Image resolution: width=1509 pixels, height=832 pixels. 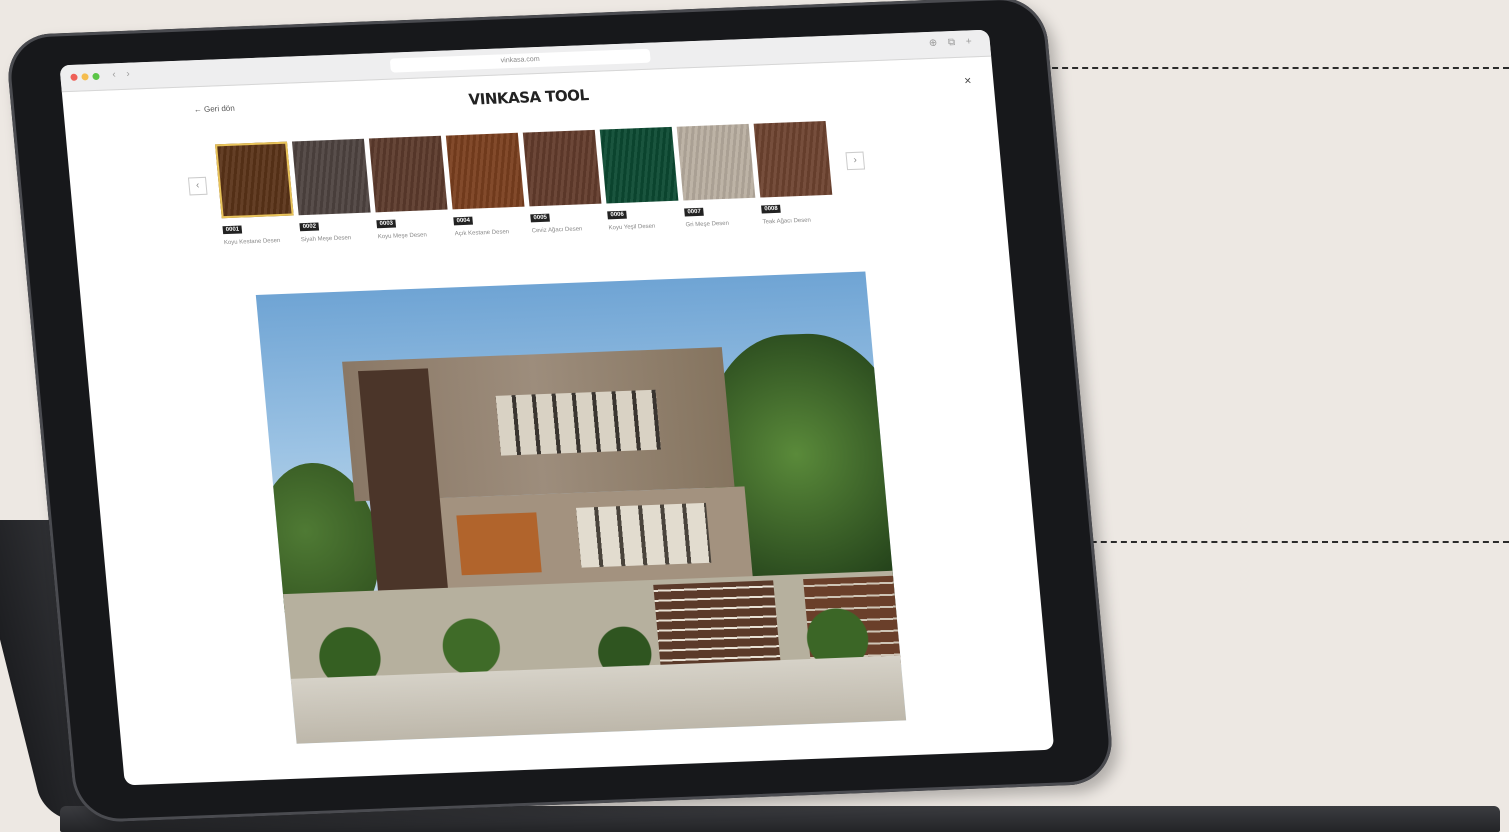 I want to click on color-swatch: 0002 Siyah Meşe Desen, so click(x=332, y=191).